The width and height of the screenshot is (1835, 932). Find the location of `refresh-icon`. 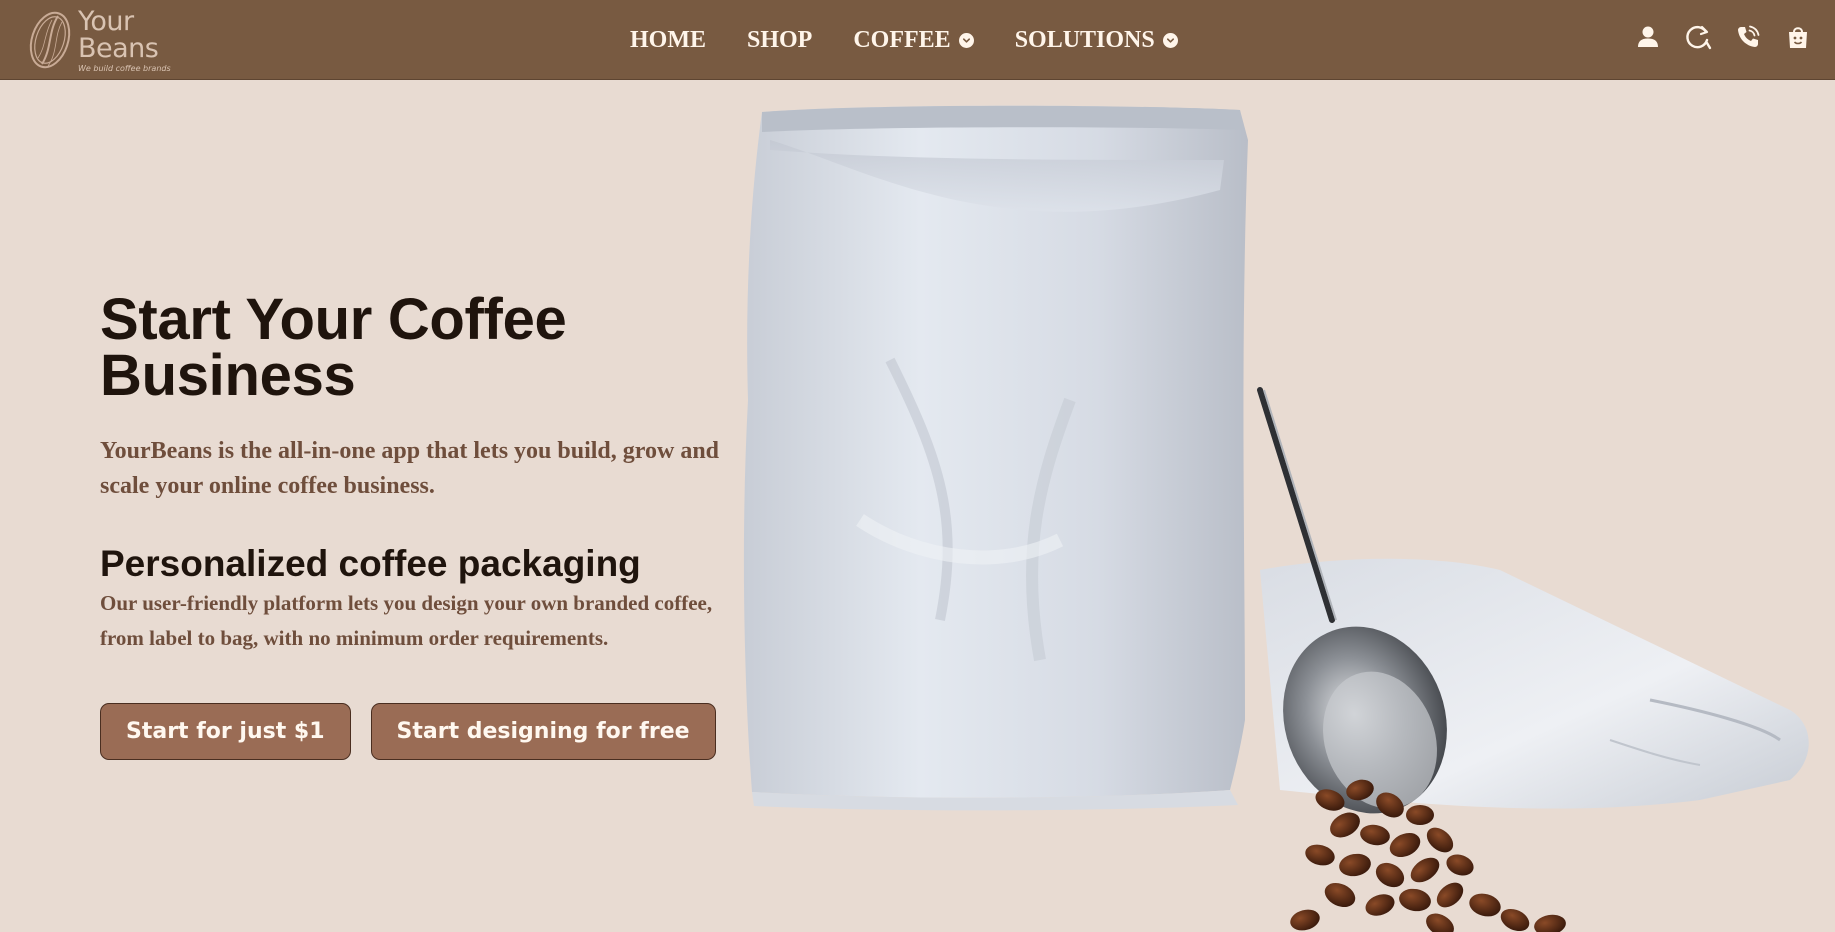

refresh-icon is located at coordinates (1698, 37).